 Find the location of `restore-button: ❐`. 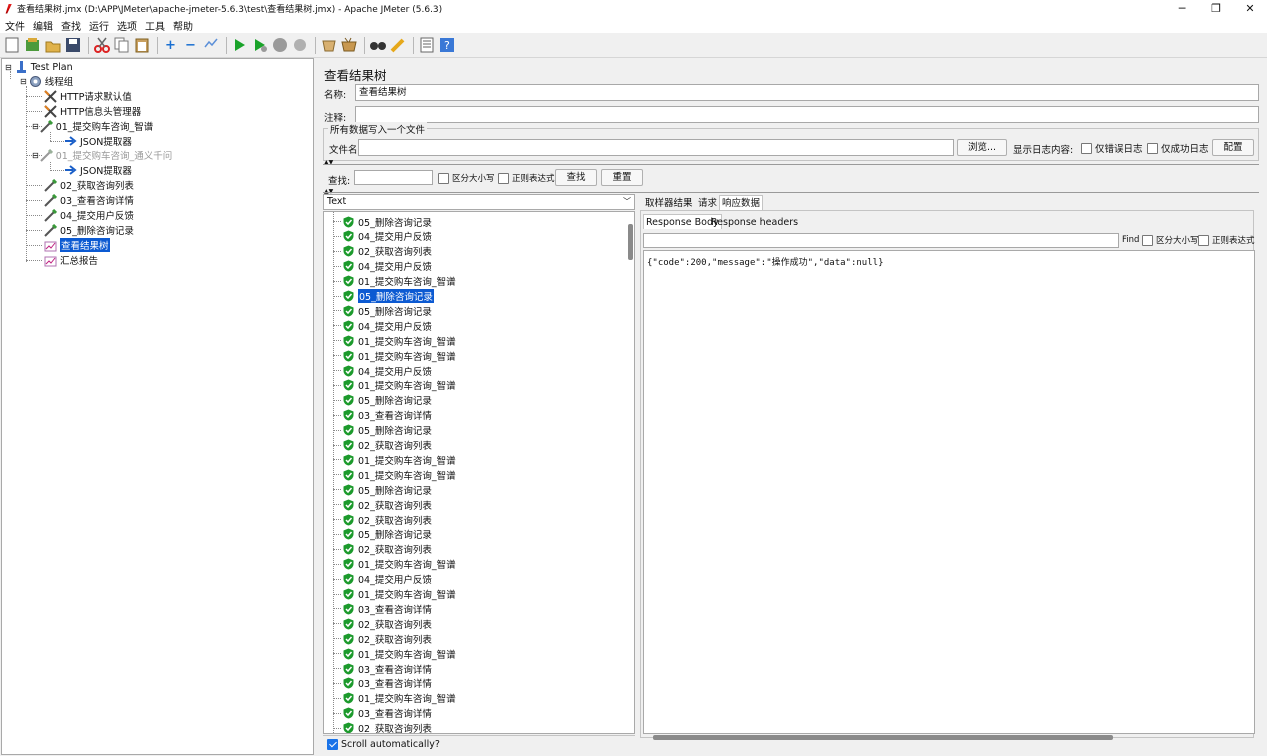

restore-button: ❐ is located at coordinates (1216, 8).